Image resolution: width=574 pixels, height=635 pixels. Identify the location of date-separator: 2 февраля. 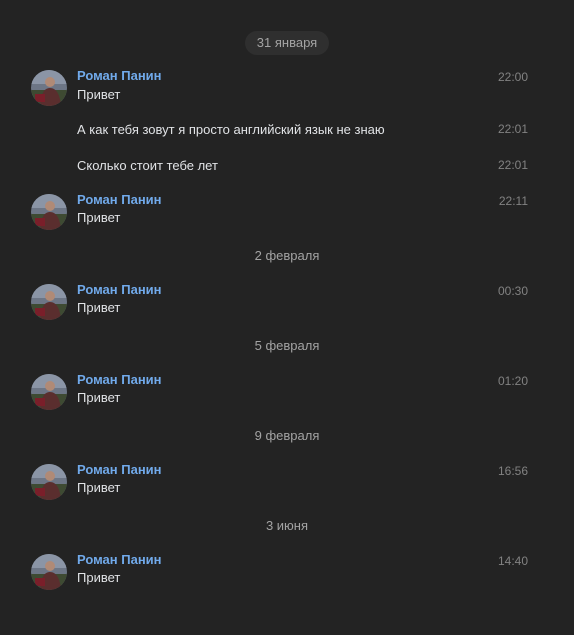
(287, 256).